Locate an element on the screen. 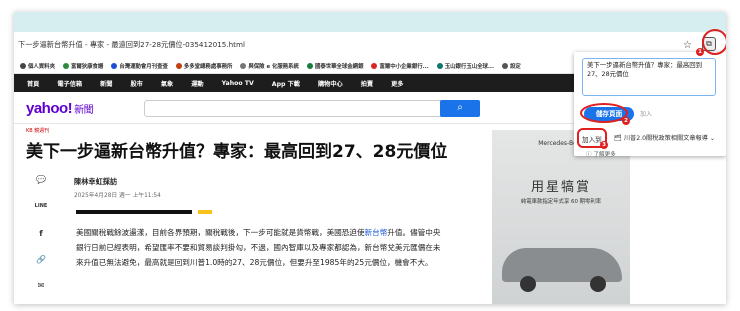 This screenshot has width=740, height=311. search-input is located at coordinates (294, 108).